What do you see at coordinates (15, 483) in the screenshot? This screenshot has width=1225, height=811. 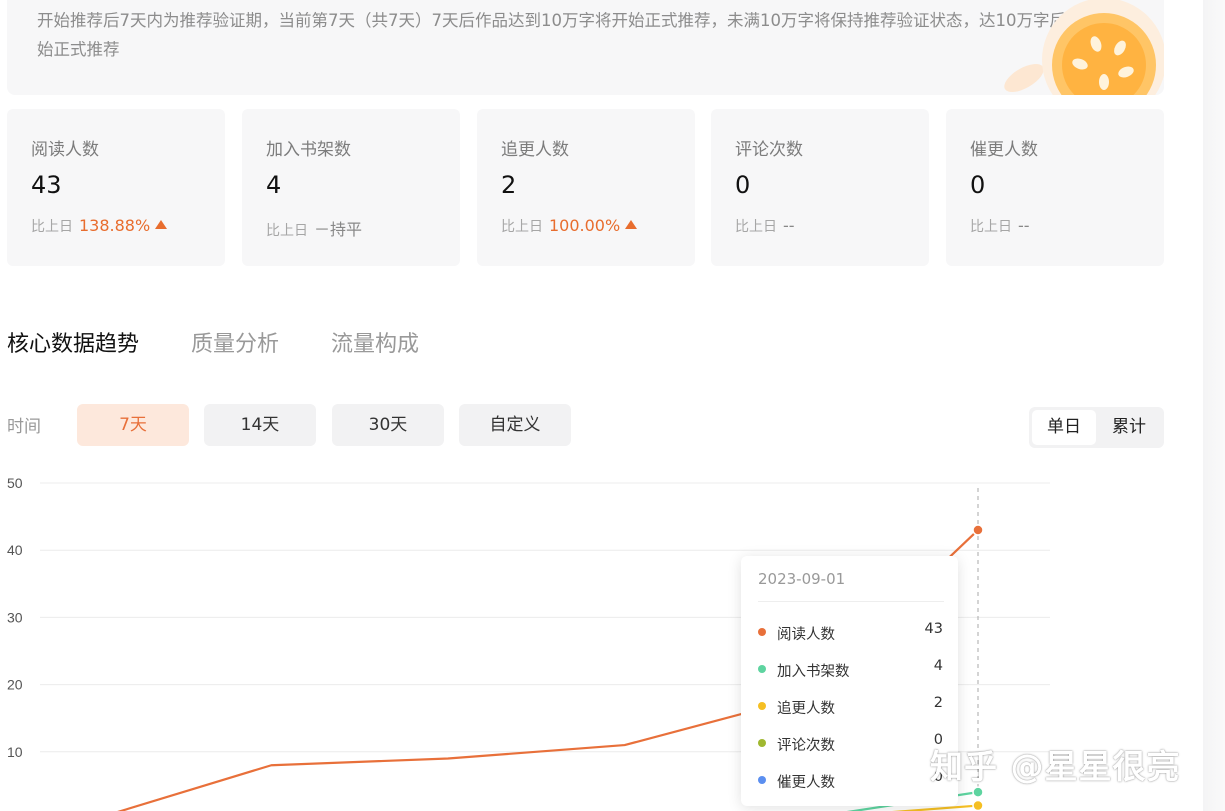 I see `y-tick-label: 50` at bounding box center [15, 483].